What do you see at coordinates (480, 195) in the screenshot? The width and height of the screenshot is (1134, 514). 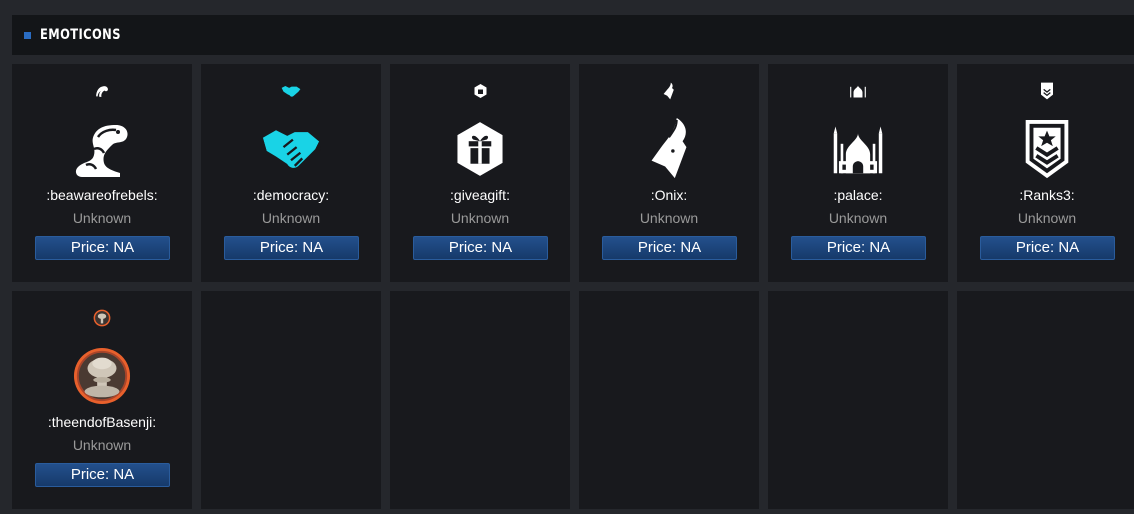 I see `emoticon-name: :giveagift:` at bounding box center [480, 195].